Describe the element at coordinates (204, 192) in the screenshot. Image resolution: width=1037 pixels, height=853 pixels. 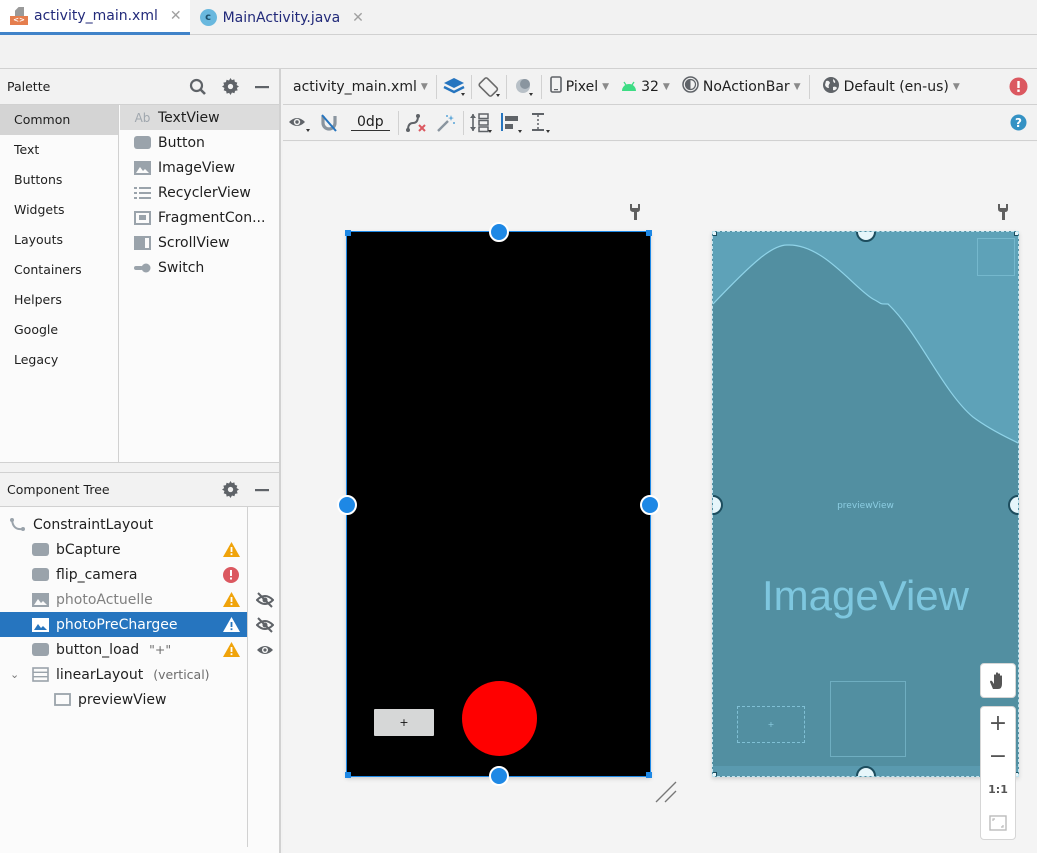
I see `widget-label: RecyclerView` at that location.